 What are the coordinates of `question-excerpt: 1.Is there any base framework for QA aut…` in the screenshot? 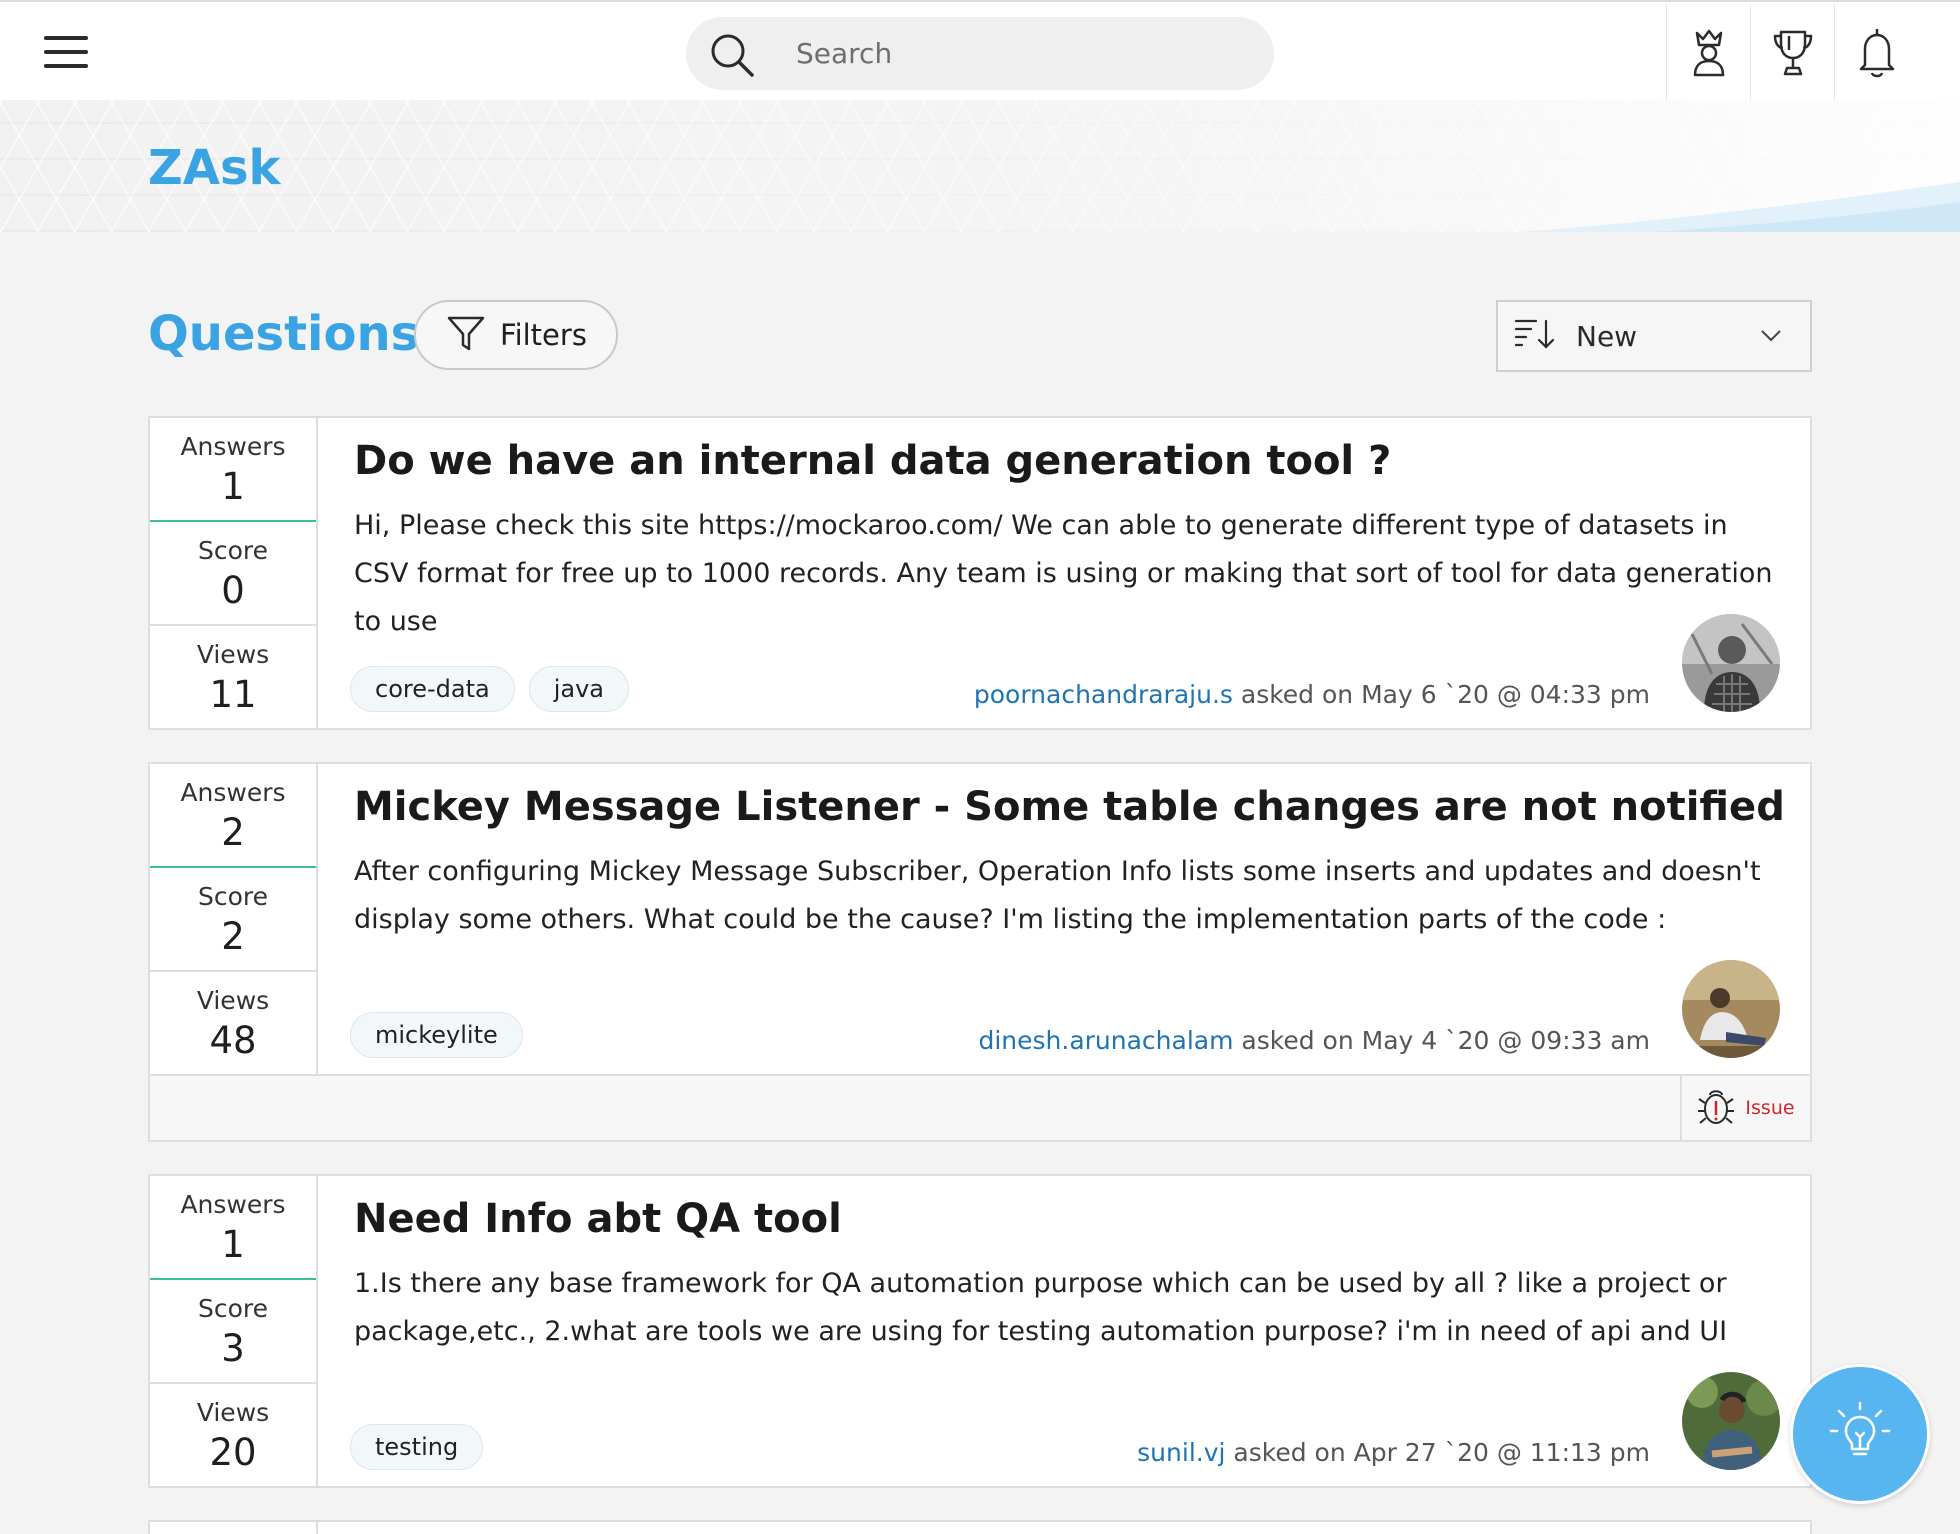 It's located at (1041, 1307).